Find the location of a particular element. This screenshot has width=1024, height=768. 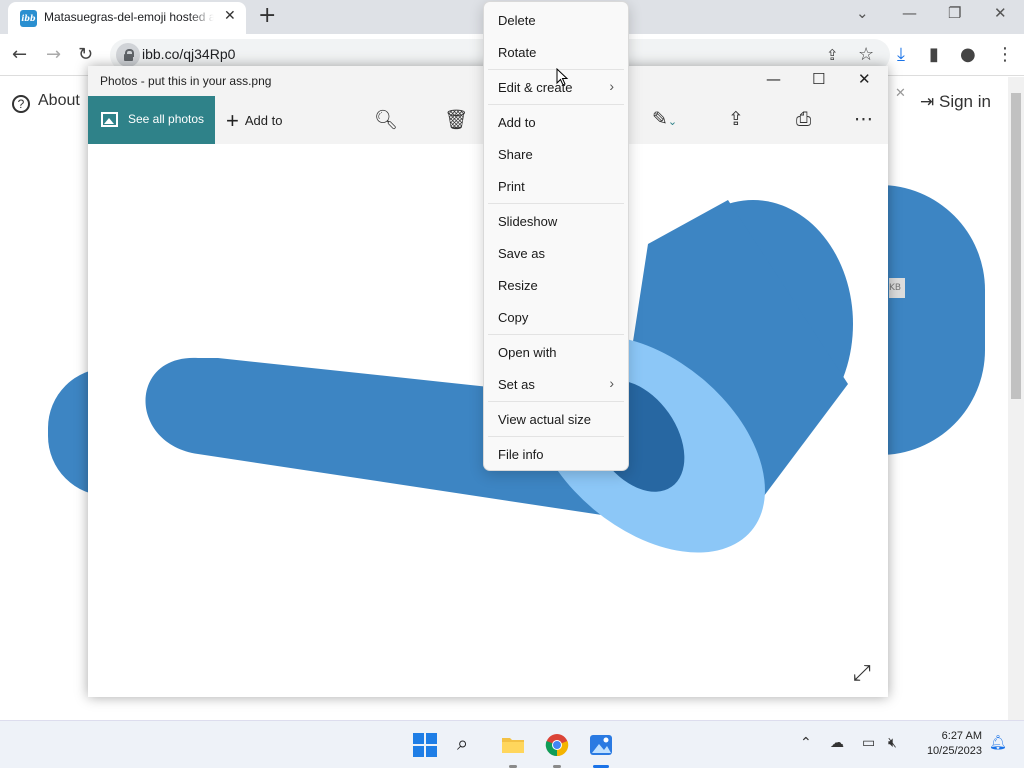

menu-item-label: Print is located at coordinates (511, 186).